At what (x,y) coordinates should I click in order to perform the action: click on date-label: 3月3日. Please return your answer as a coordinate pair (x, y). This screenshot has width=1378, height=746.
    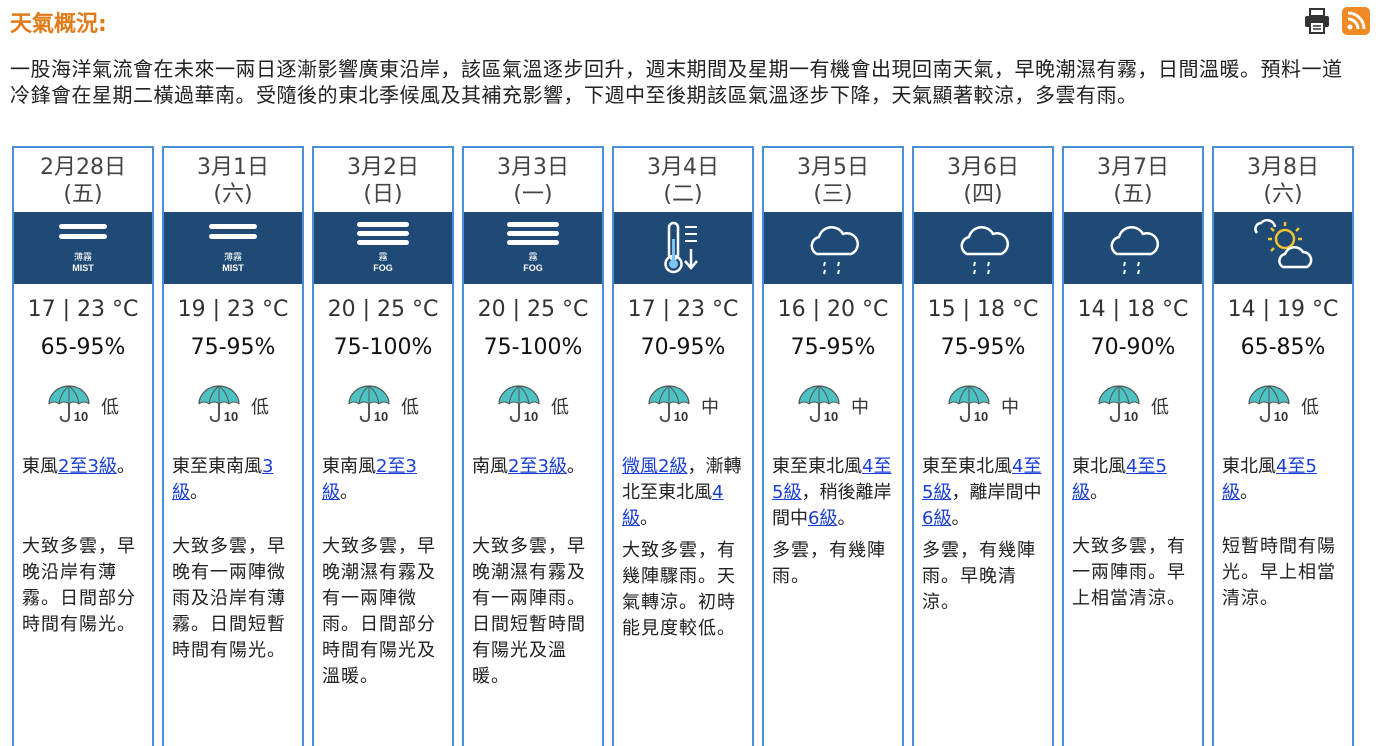
    Looking at the image, I should click on (533, 167).